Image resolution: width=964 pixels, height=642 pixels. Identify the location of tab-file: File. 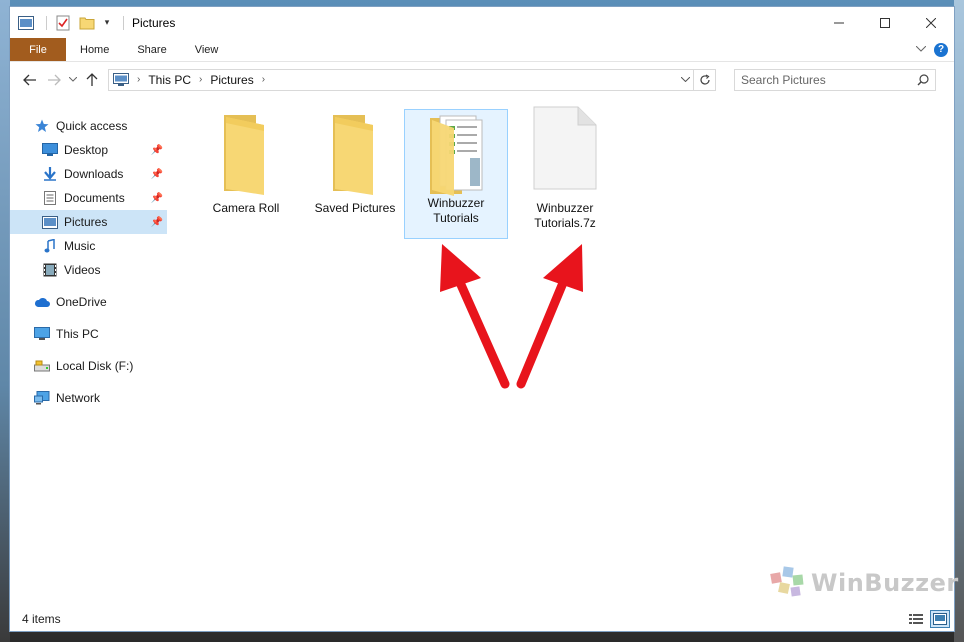
(38, 49).